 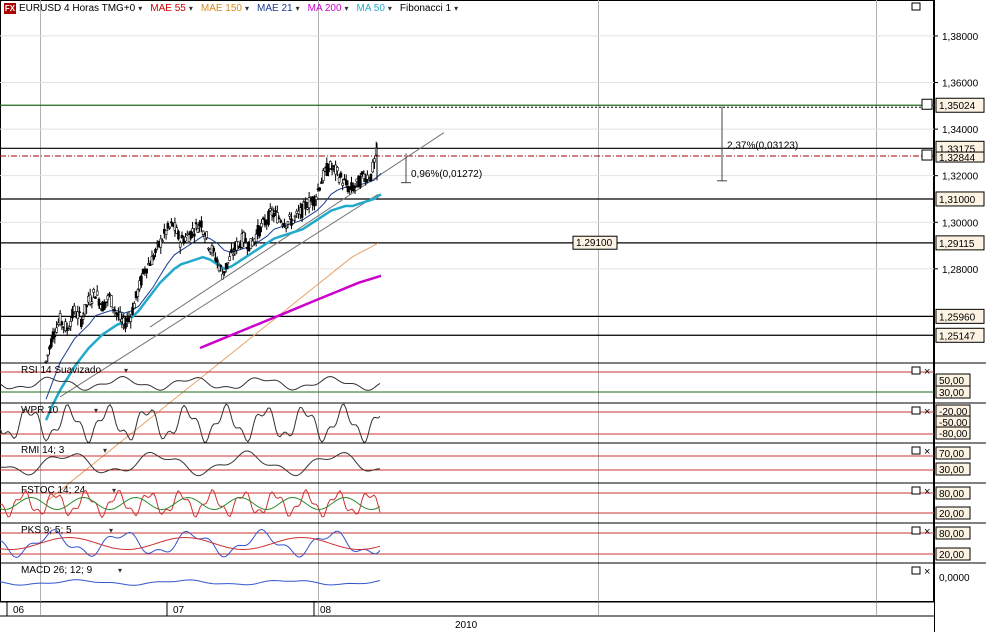 I want to click on indicator-line, so click(x=190, y=582).